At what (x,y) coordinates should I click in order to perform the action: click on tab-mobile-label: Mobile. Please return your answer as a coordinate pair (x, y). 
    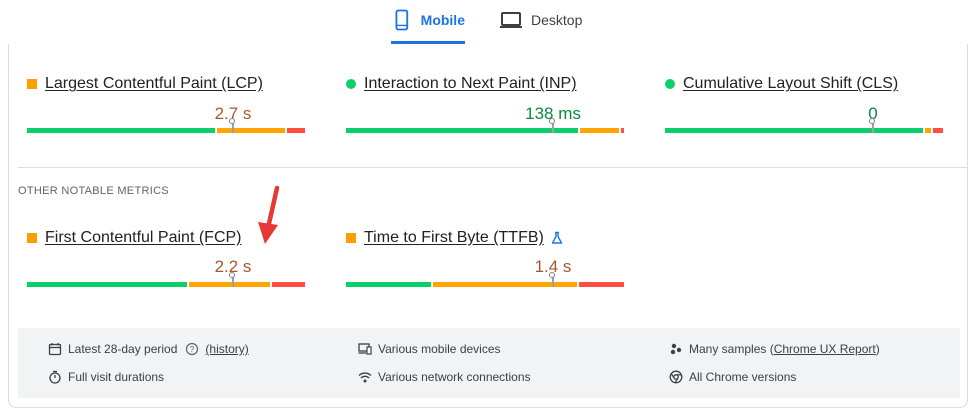
    Looking at the image, I should click on (442, 20).